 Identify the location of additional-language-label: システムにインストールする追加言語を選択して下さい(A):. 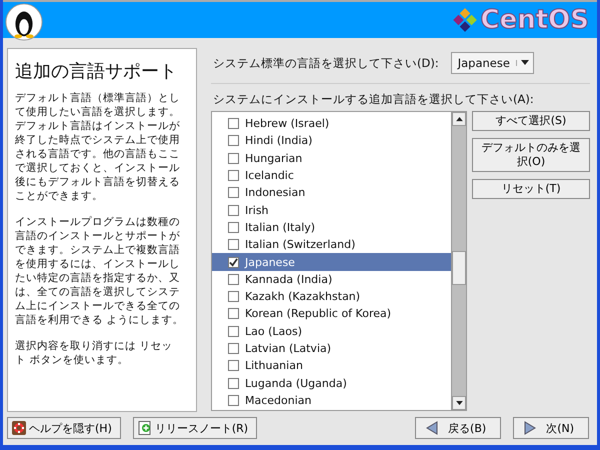
(373, 99).